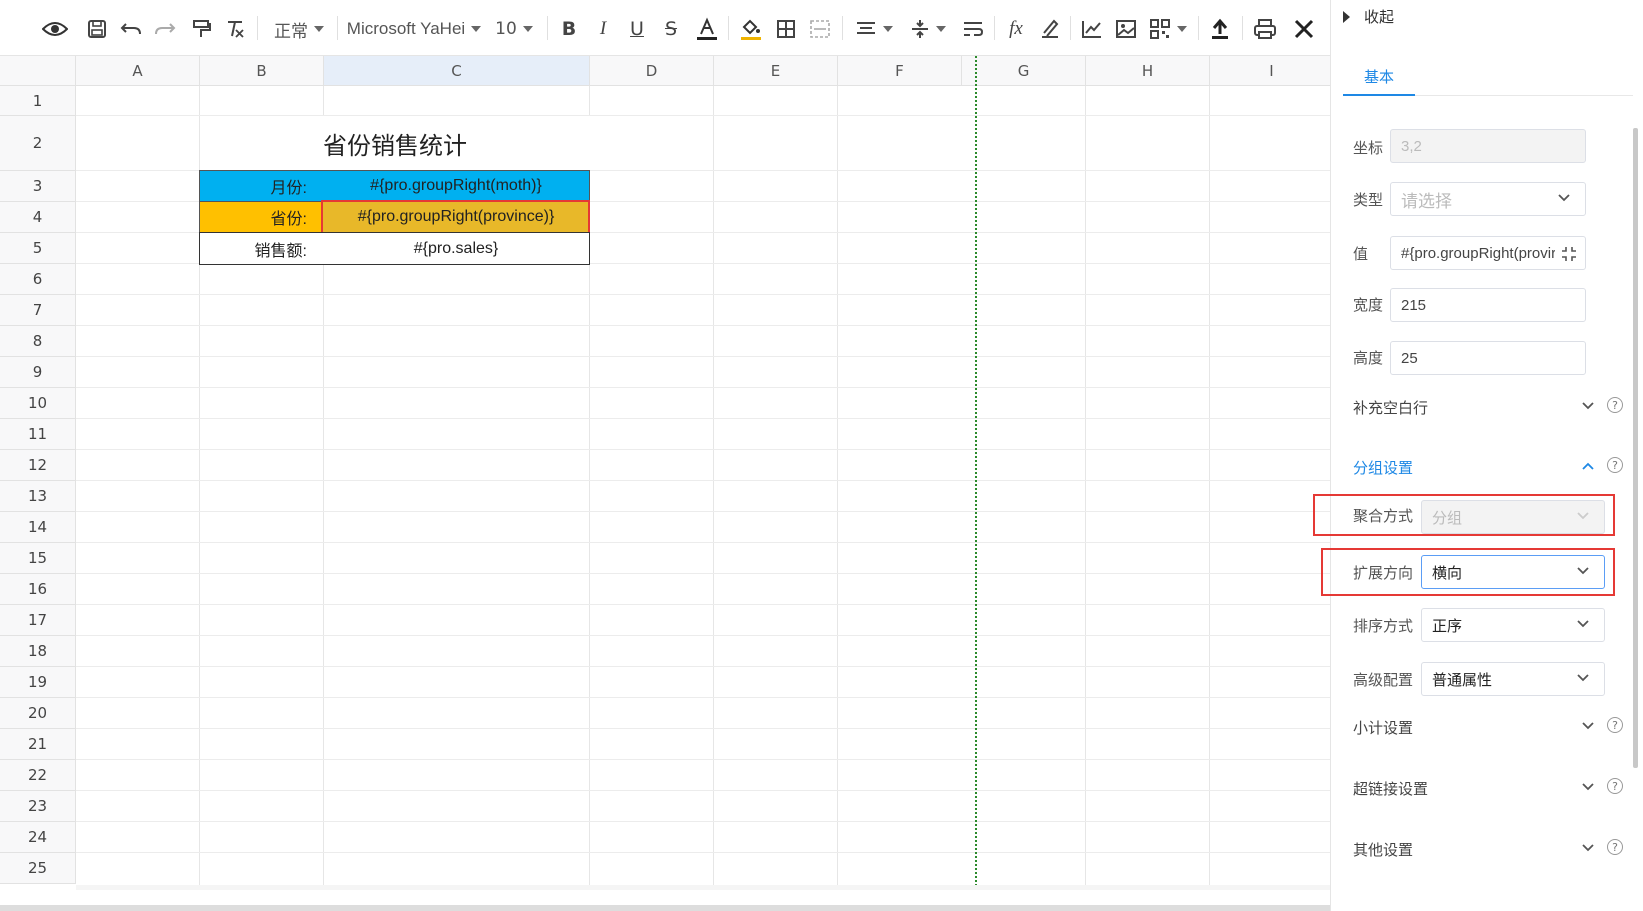  What do you see at coordinates (1383, 679) in the screenshot?
I see `advanced-label: 高级配置` at bounding box center [1383, 679].